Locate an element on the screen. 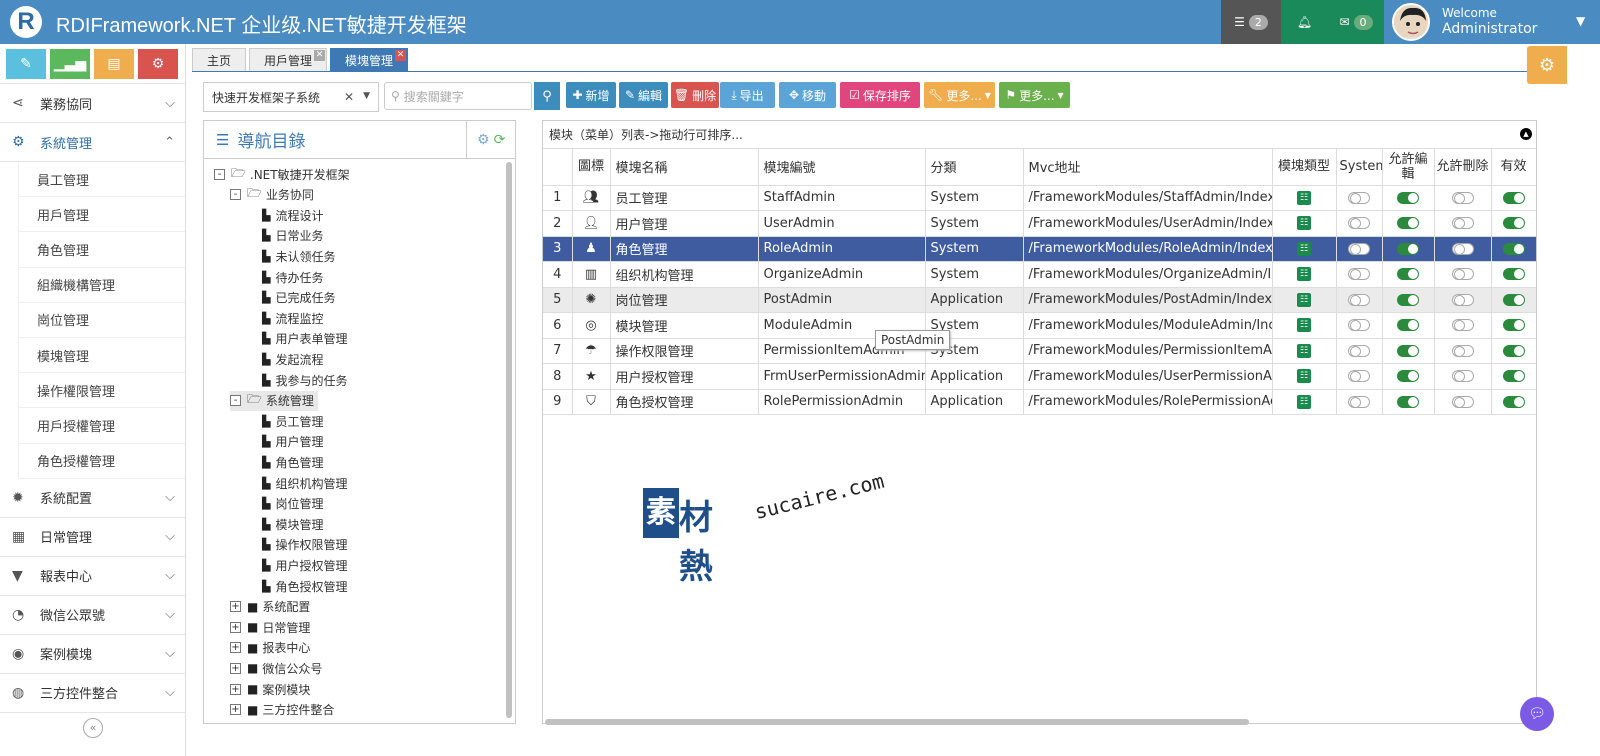 The image size is (1600, 756). tree-node: ▙ 流程监控 is located at coordinates (292, 318).